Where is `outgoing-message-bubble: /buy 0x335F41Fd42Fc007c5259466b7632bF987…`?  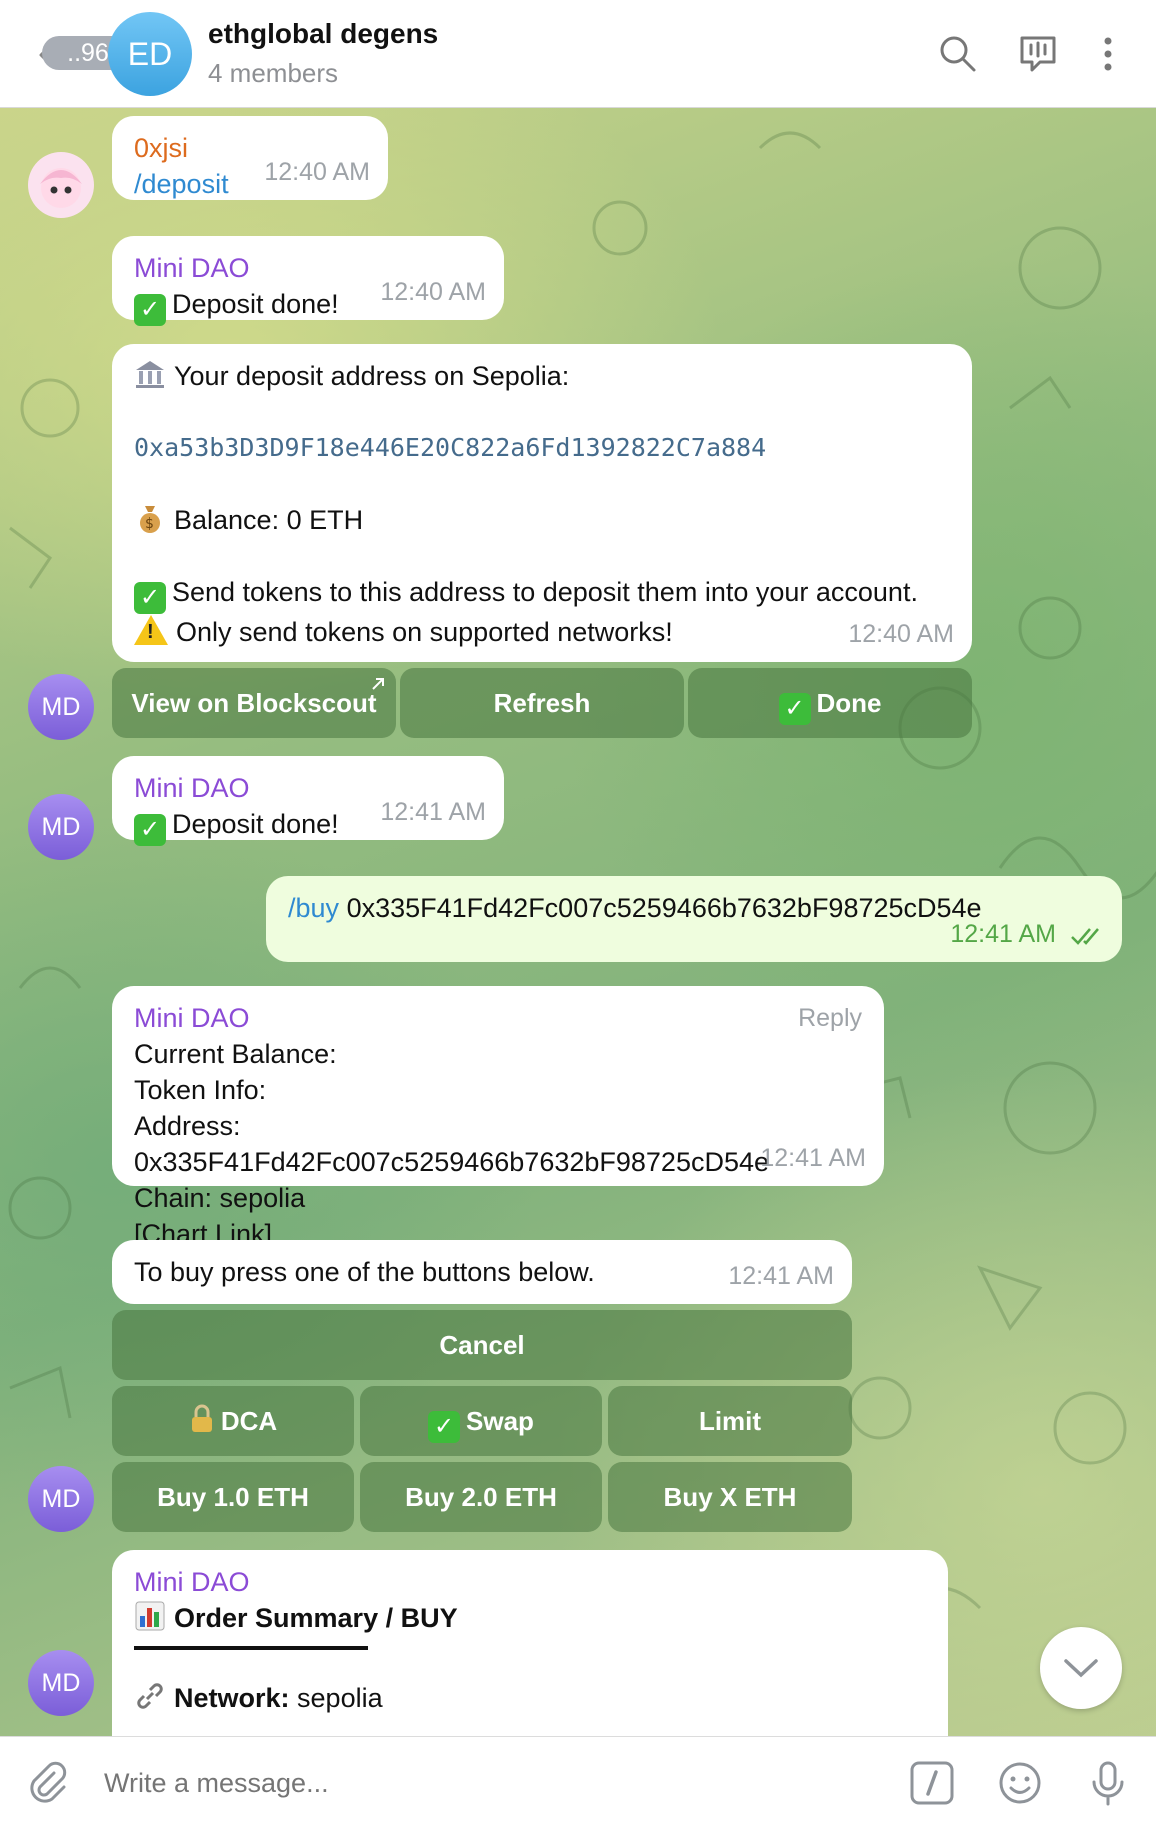 outgoing-message-bubble: /buy 0x335F41Fd42Fc007c5259466b7632bF987… is located at coordinates (694, 919).